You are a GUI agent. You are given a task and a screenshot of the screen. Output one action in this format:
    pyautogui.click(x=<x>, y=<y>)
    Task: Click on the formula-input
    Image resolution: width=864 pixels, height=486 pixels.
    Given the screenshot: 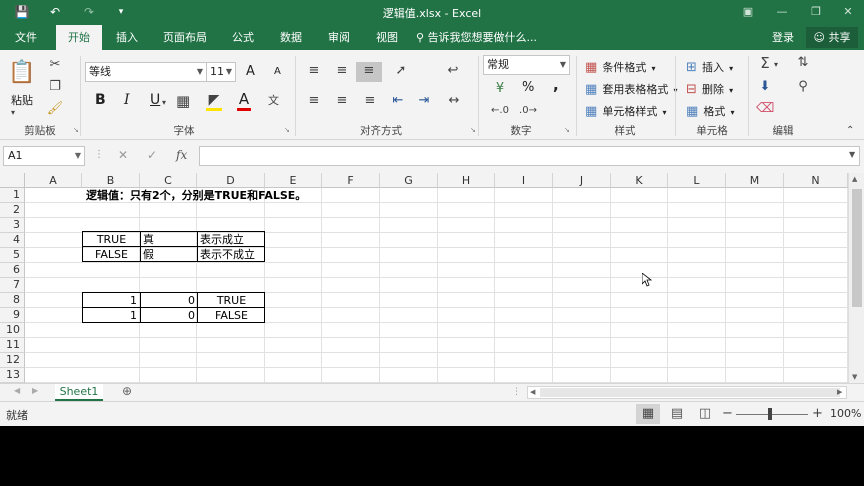 What is the action you would take?
    pyautogui.click(x=529, y=156)
    